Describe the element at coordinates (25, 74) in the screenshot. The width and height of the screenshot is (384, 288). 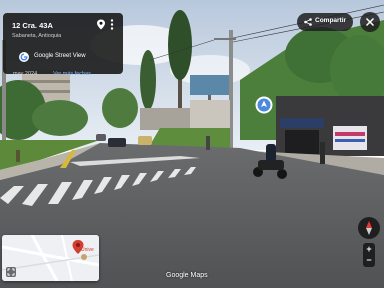
I see `capture-date: may 2024` at that location.